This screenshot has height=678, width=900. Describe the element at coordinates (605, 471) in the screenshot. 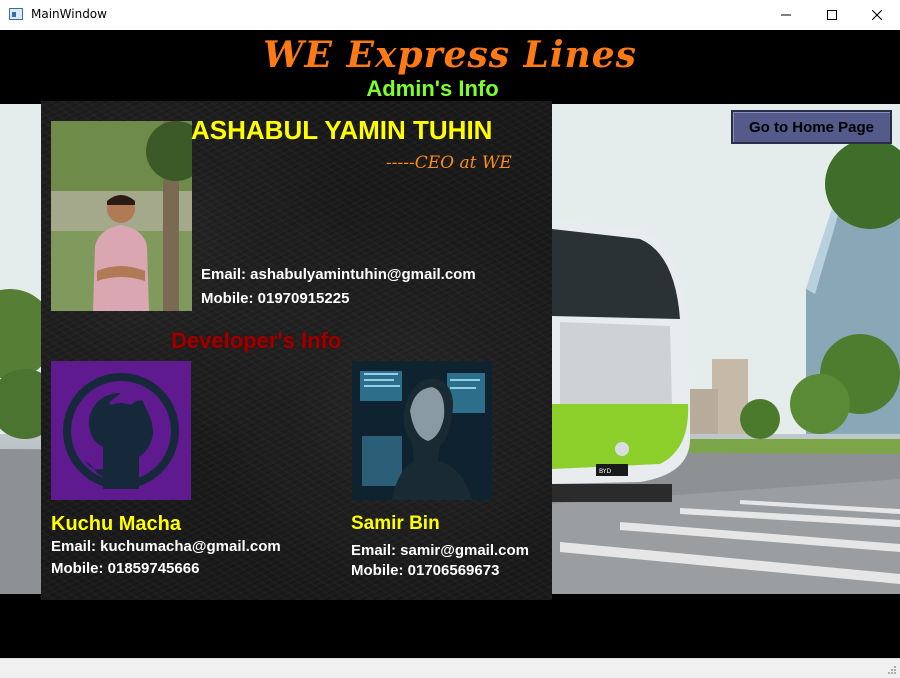

I see `svg-text: BYD` at that location.